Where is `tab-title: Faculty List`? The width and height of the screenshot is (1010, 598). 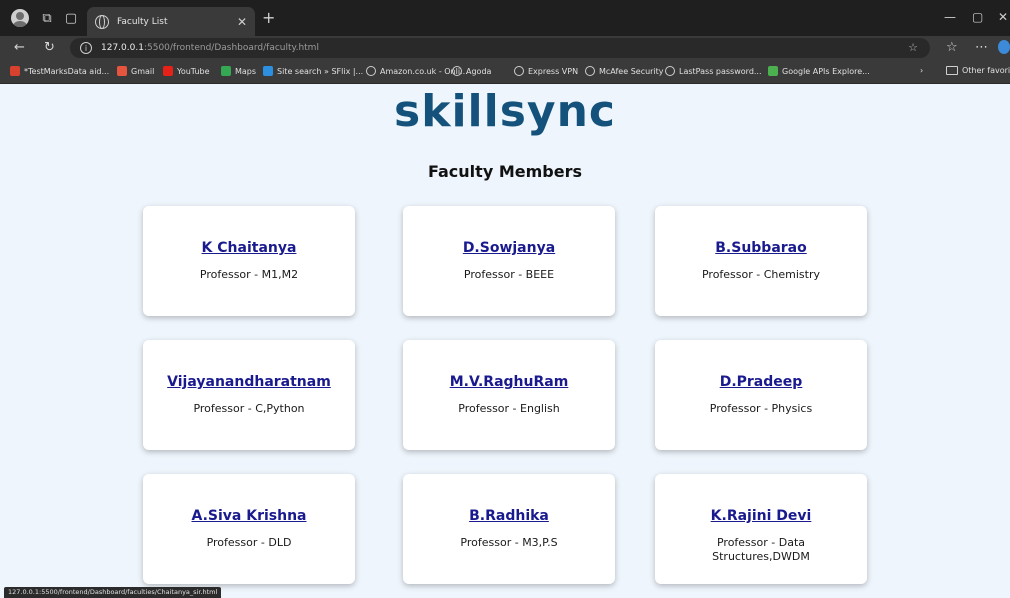 tab-title: Faculty List is located at coordinates (142, 21).